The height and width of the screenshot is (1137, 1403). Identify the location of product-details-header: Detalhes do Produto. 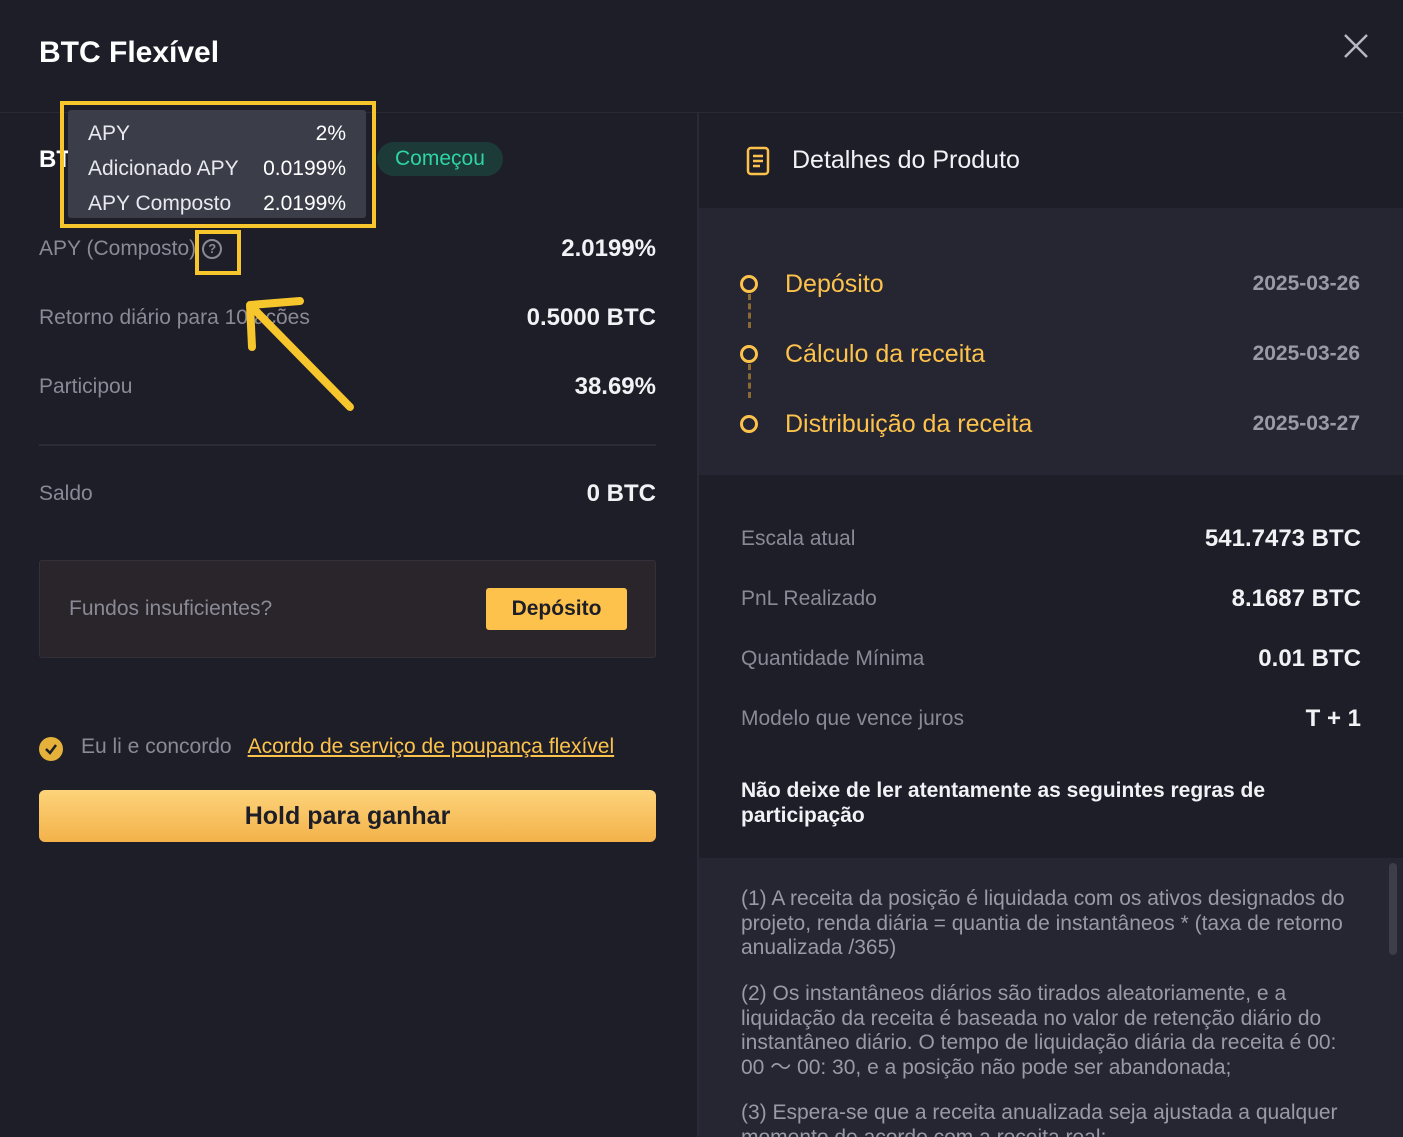
(1051, 160).